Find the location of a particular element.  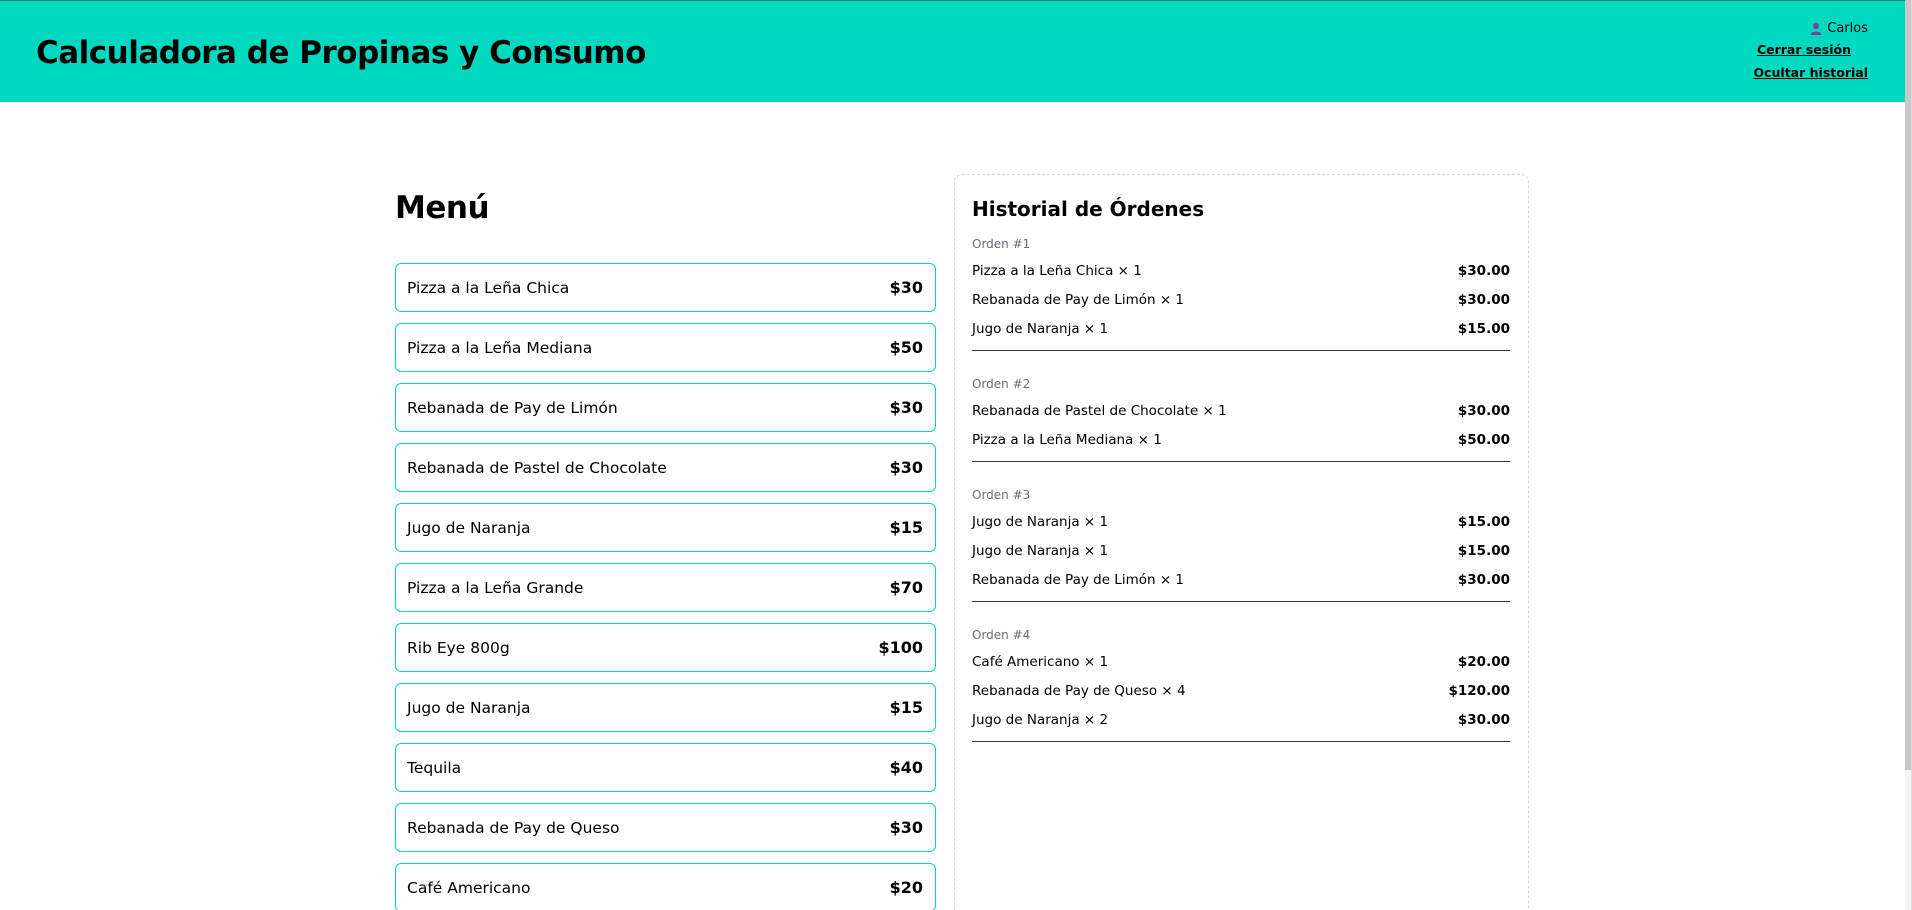

menu-item-price: $20 is located at coordinates (906, 887).